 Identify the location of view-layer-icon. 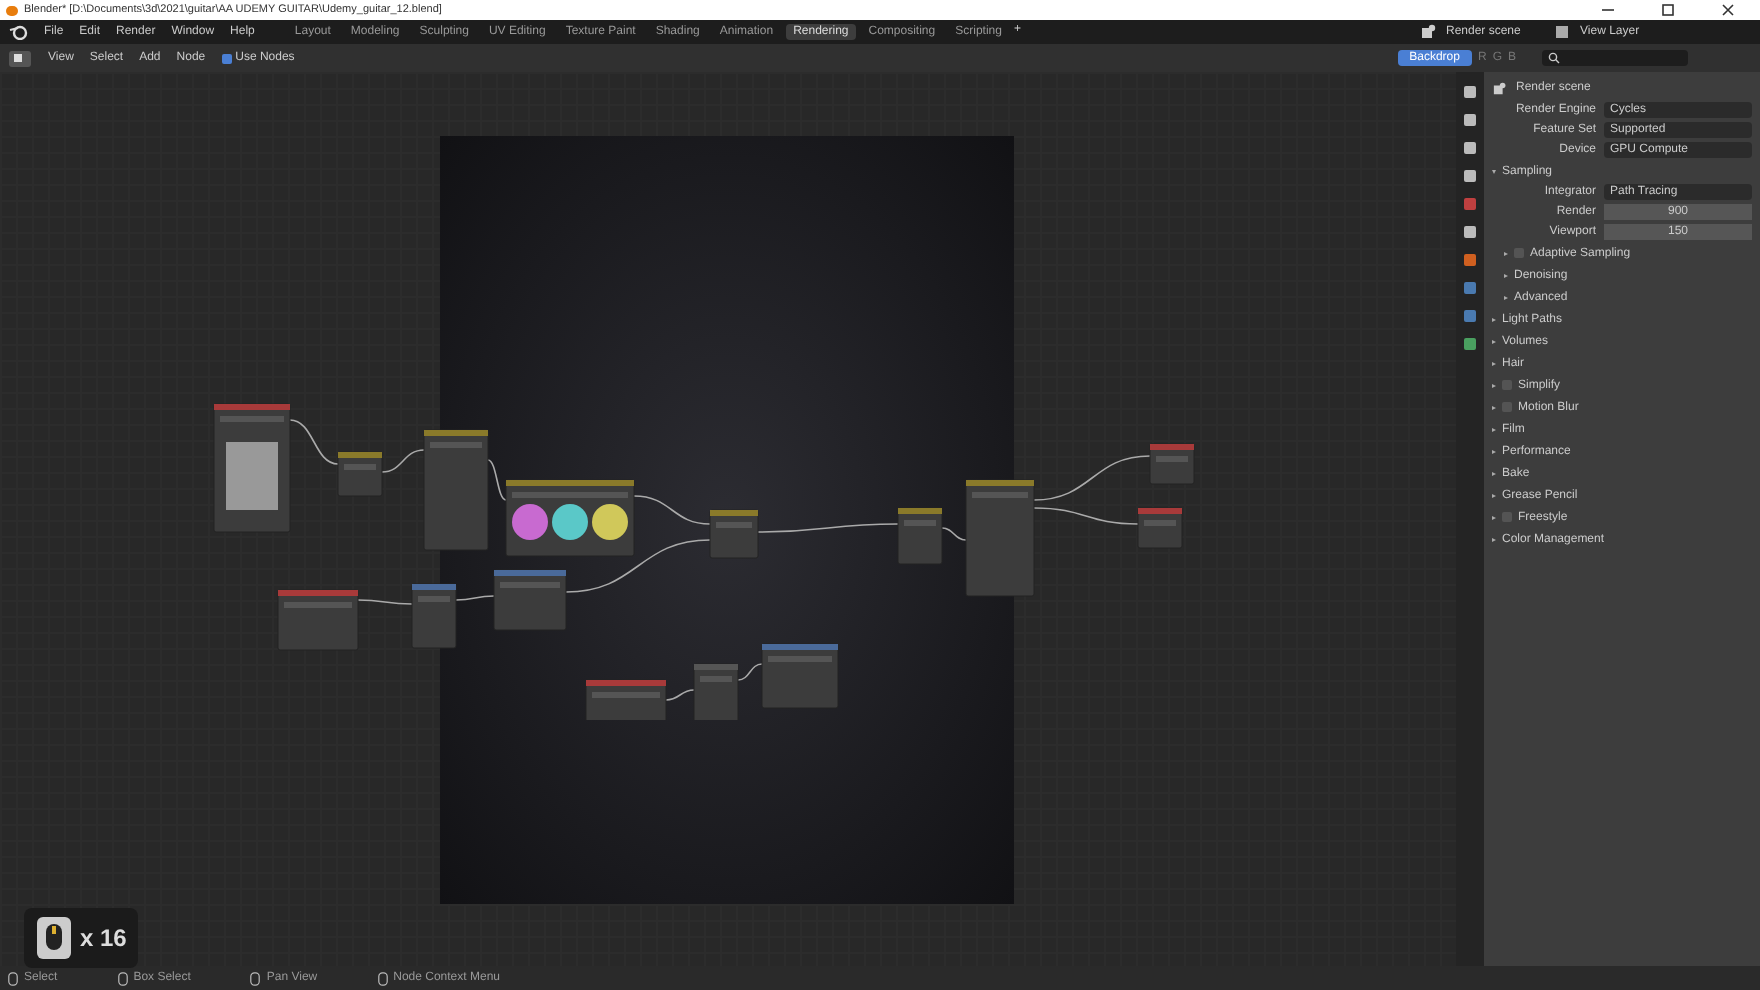
(1563, 32).